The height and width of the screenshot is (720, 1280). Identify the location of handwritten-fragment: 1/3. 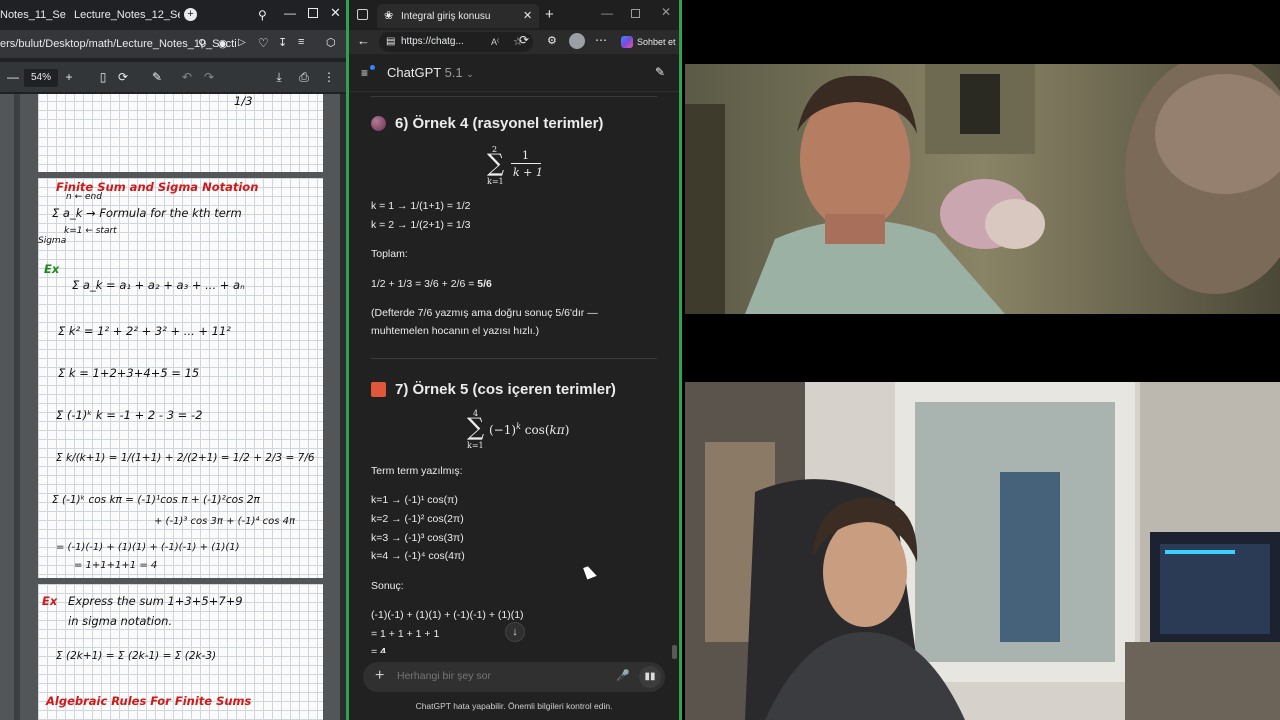
(243, 101).